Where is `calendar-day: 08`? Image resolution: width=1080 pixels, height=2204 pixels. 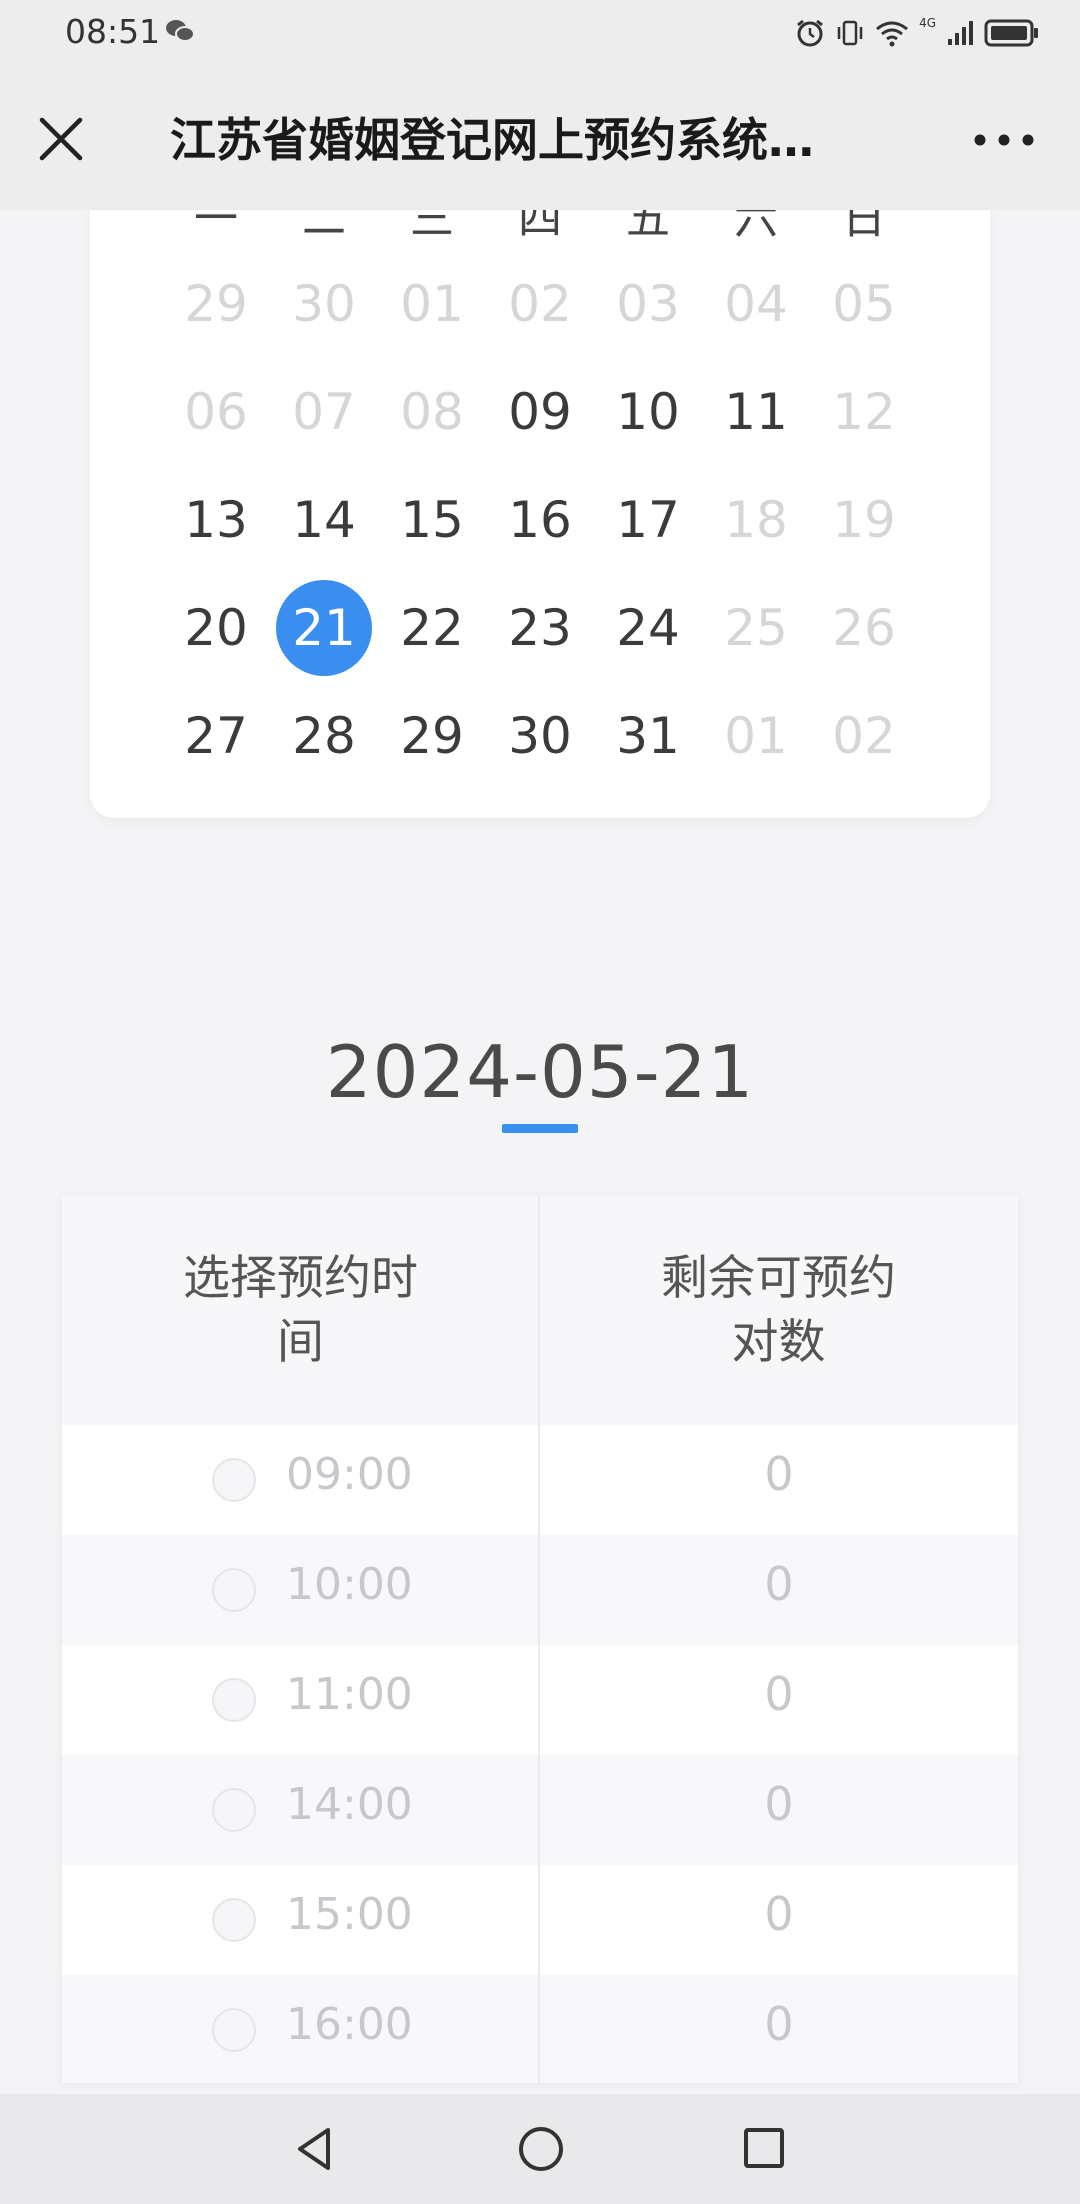
calendar-day: 08 is located at coordinates (432, 412).